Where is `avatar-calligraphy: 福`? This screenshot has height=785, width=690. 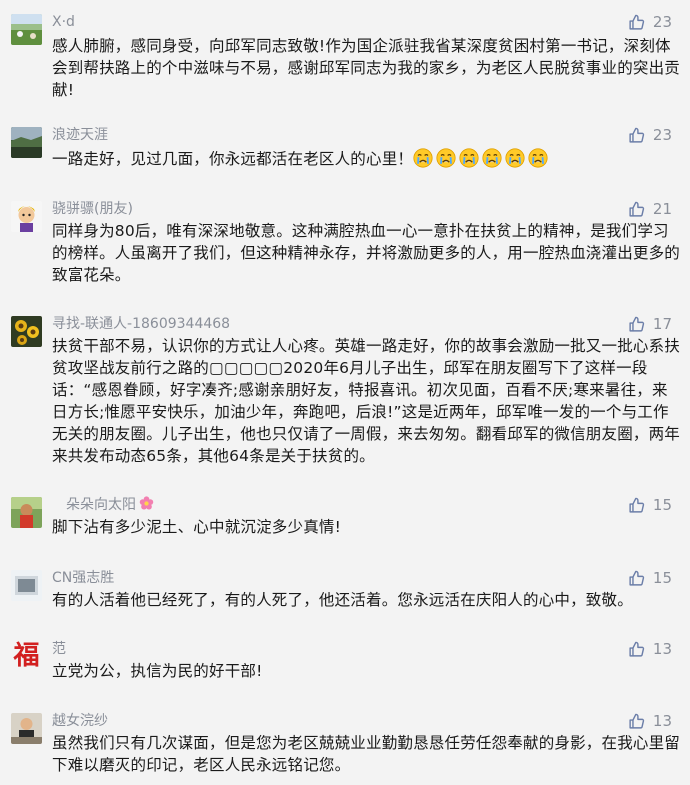
avatar-calligraphy: 福 is located at coordinates (26, 656).